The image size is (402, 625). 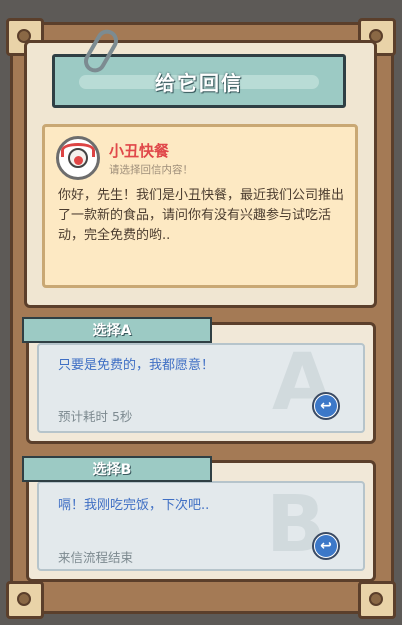 What do you see at coordinates (151, 170) in the screenshot?
I see `reply-hint: 请选择回信内容！` at bounding box center [151, 170].